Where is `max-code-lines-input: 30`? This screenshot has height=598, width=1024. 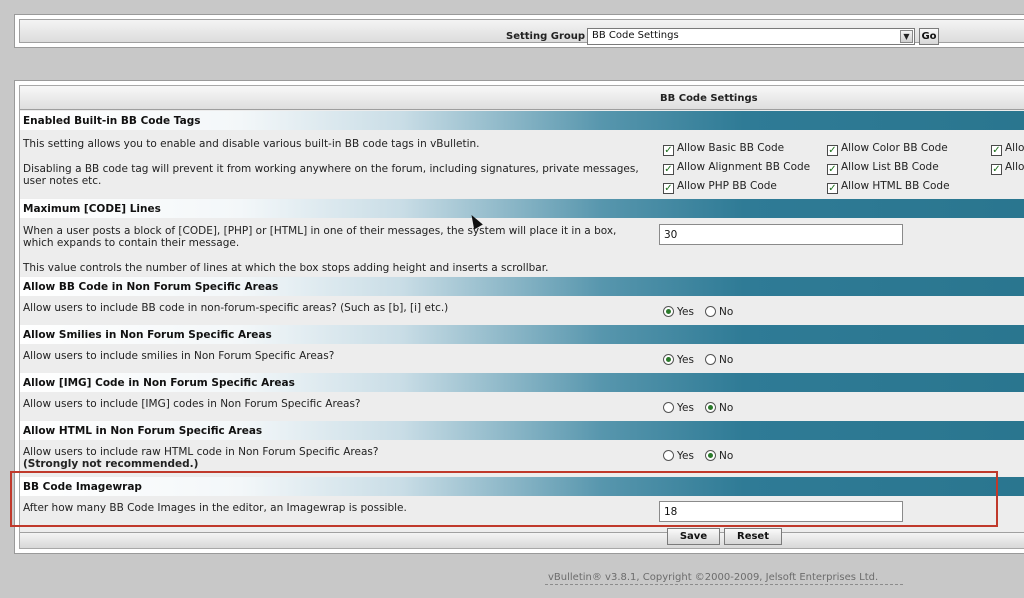
max-code-lines-input: 30 is located at coordinates (781, 234).